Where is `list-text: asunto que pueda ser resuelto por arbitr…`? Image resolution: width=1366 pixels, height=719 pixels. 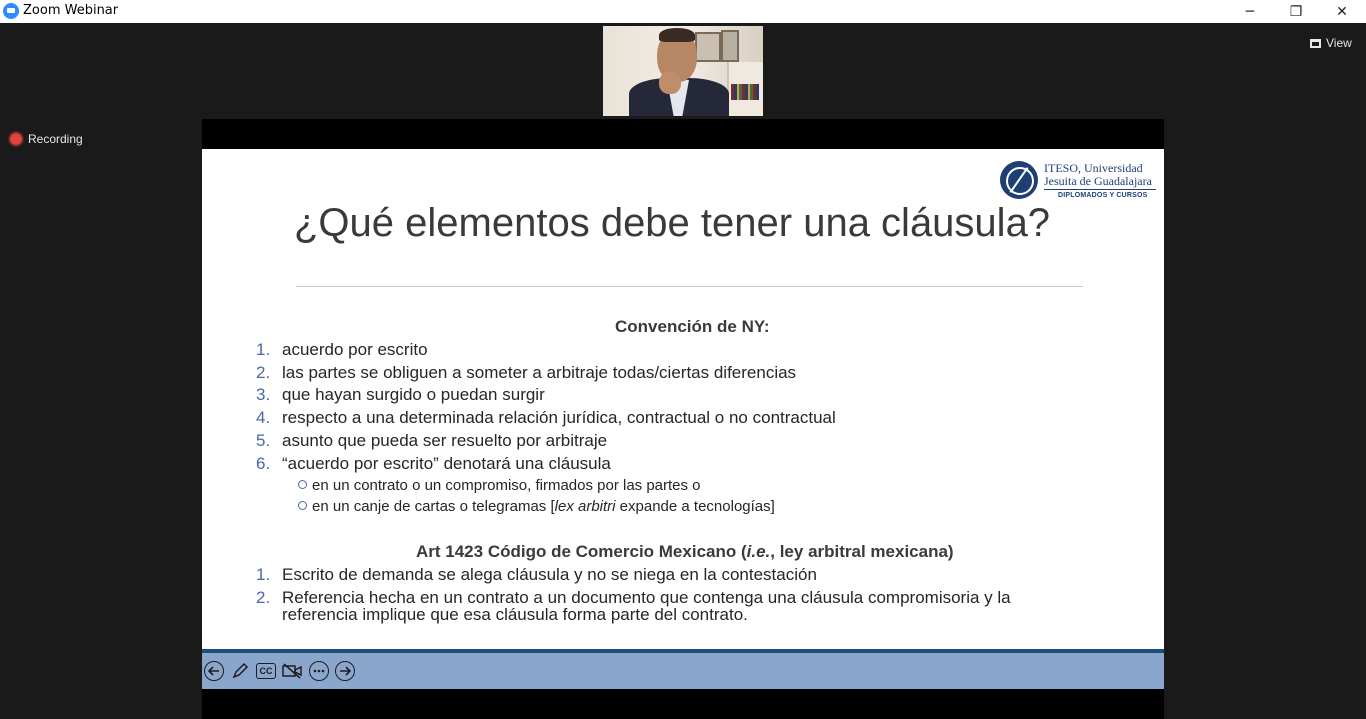 list-text: asunto que pueda ser resuelto por arbitr… is located at coordinates (445, 440).